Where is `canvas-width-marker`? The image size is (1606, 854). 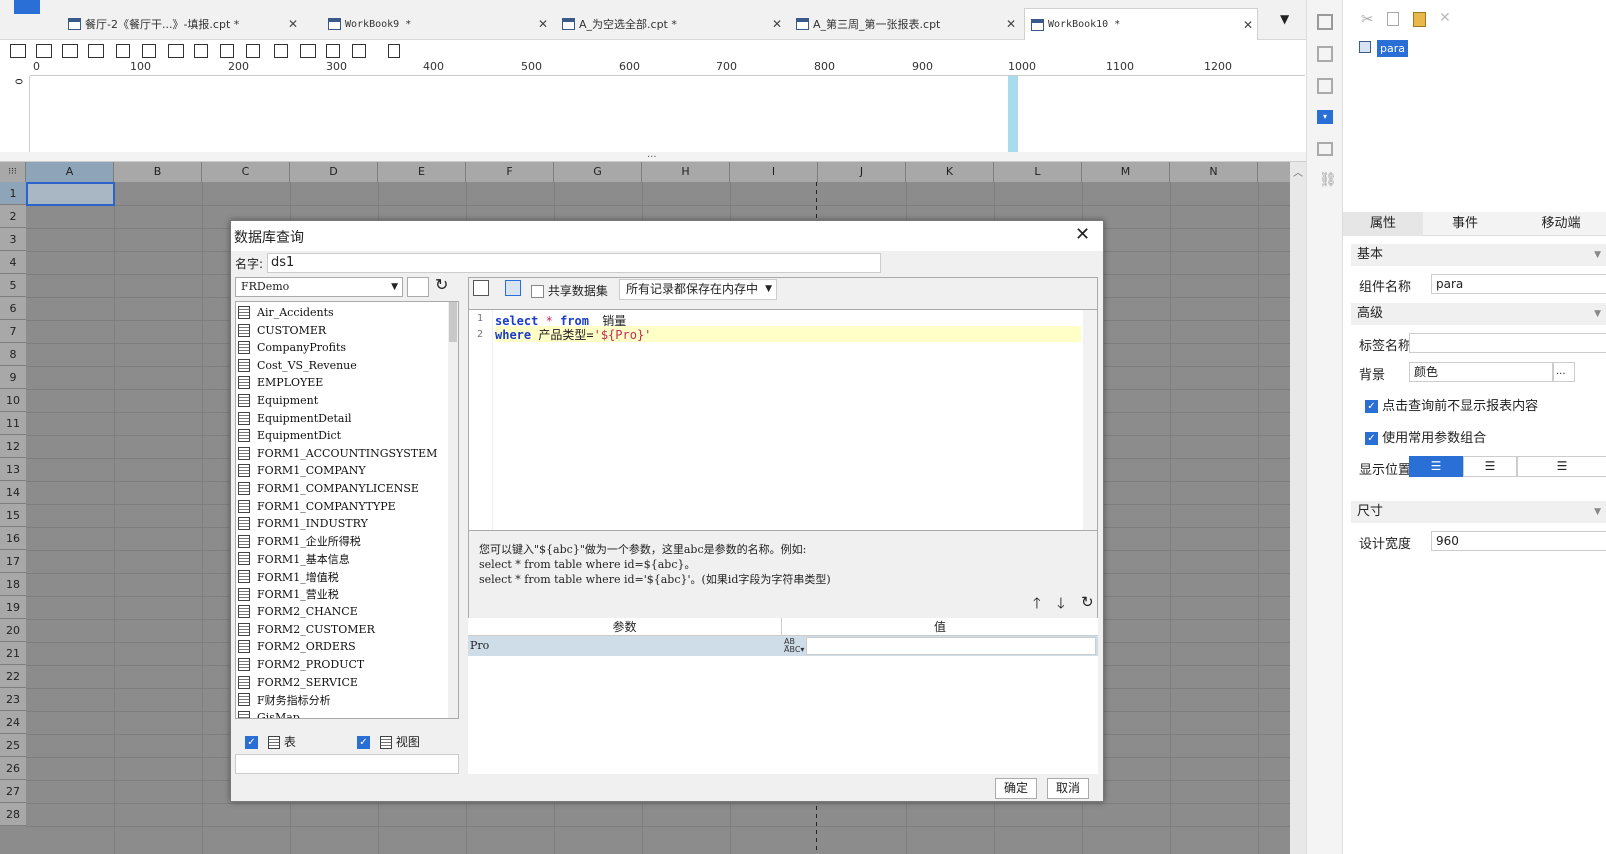 canvas-width-marker is located at coordinates (1013, 114).